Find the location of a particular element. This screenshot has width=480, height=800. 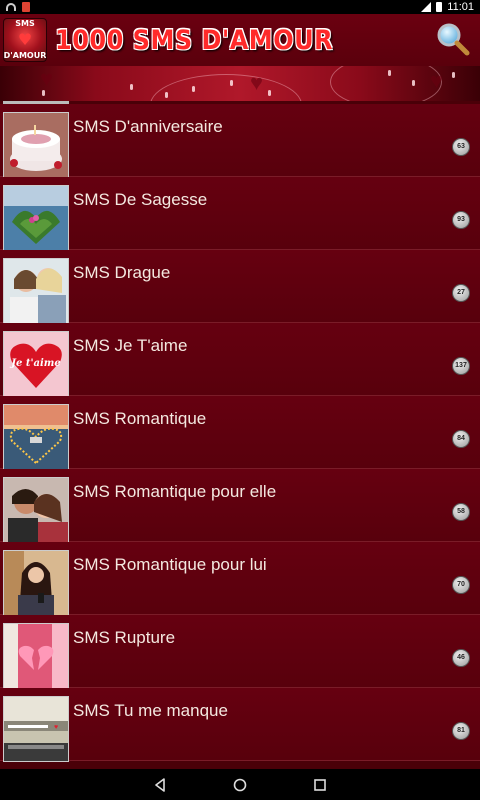

item-label: SMS Romantique pour elle is located at coordinates (175, 491).